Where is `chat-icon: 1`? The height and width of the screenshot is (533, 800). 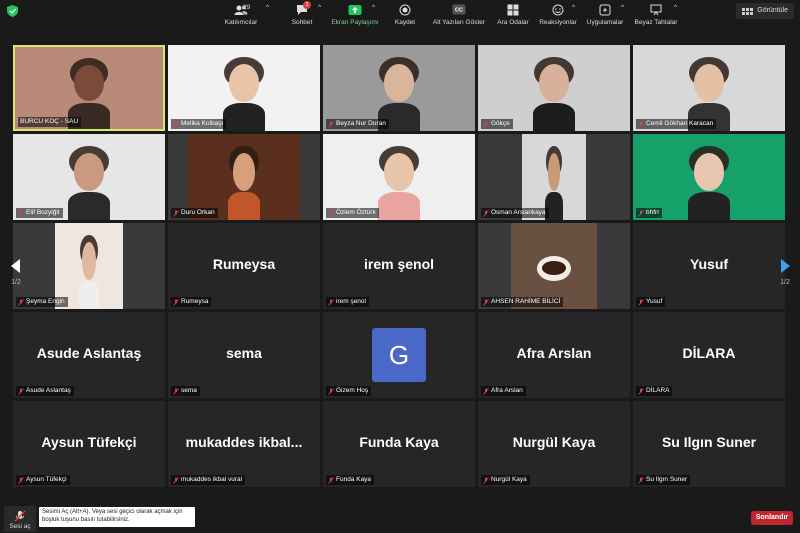
chat-icon: 1 is located at coordinates (303, 8).